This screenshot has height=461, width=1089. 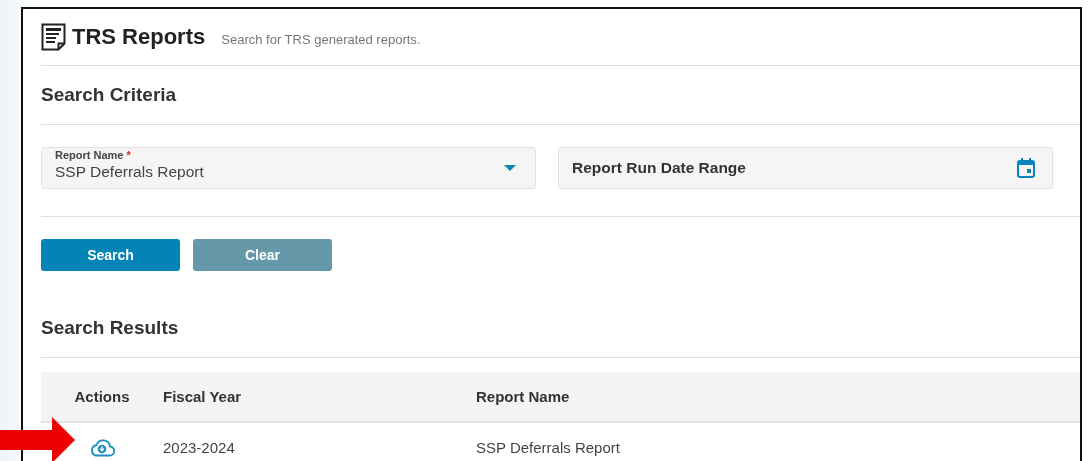 I want to click on date-range-field: Report Run Date Range, so click(x=805, y=168).